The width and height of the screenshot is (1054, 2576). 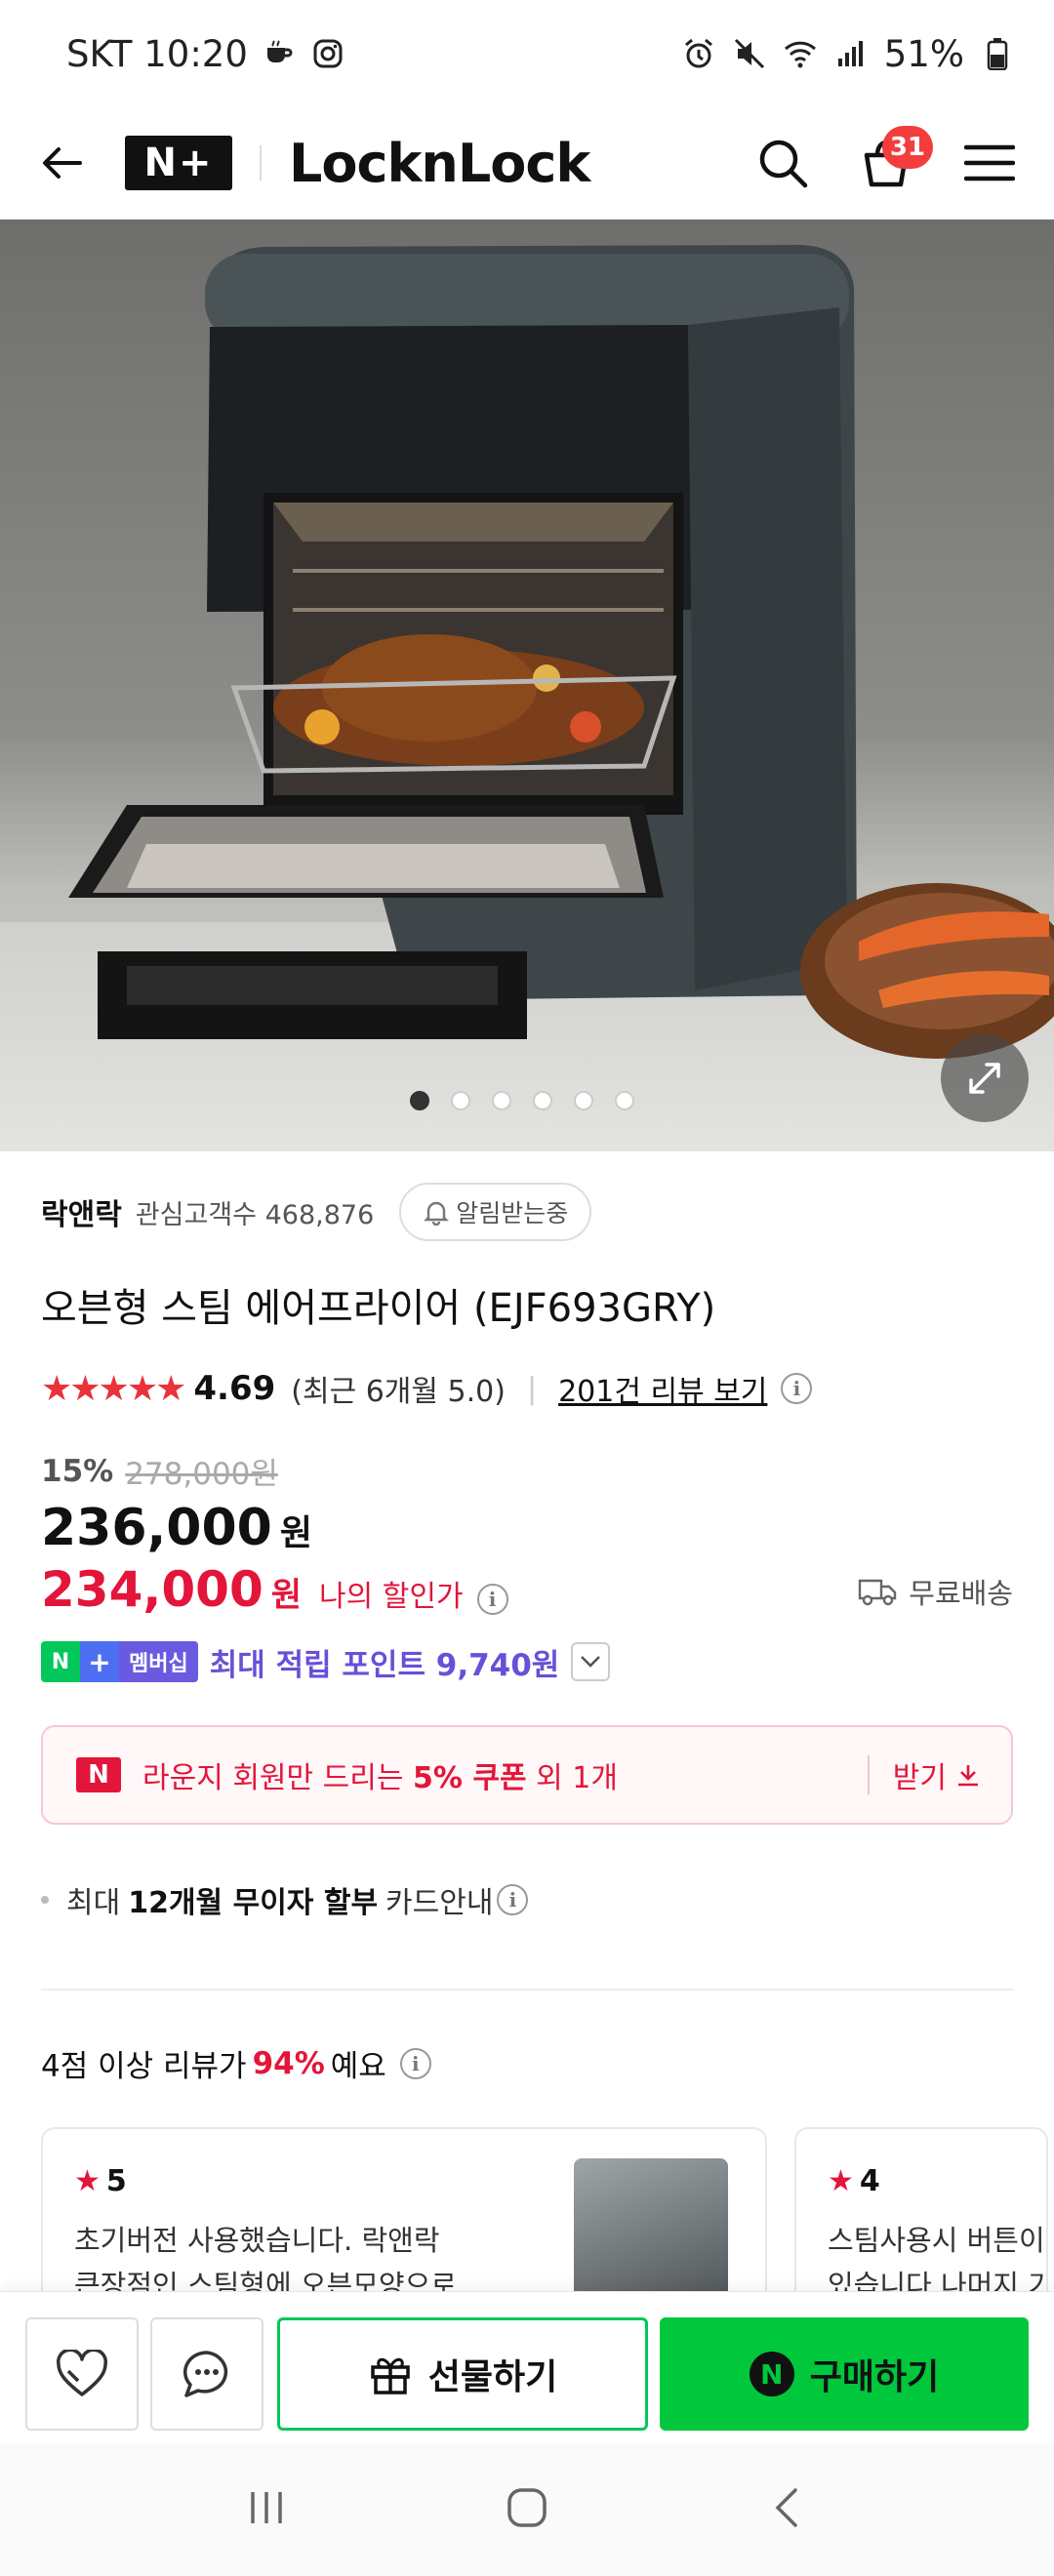 I want to click on plus-icon: +, so click(x=99, y=1661).